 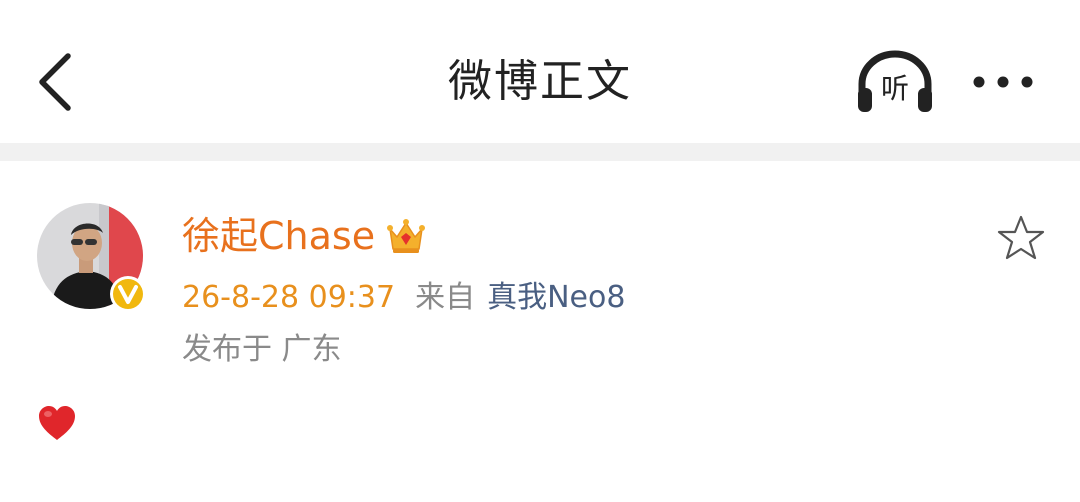 I want to click on post-meta: 26-8-28 09:37 来自 真我Neo8, so click(x=403, y=298).